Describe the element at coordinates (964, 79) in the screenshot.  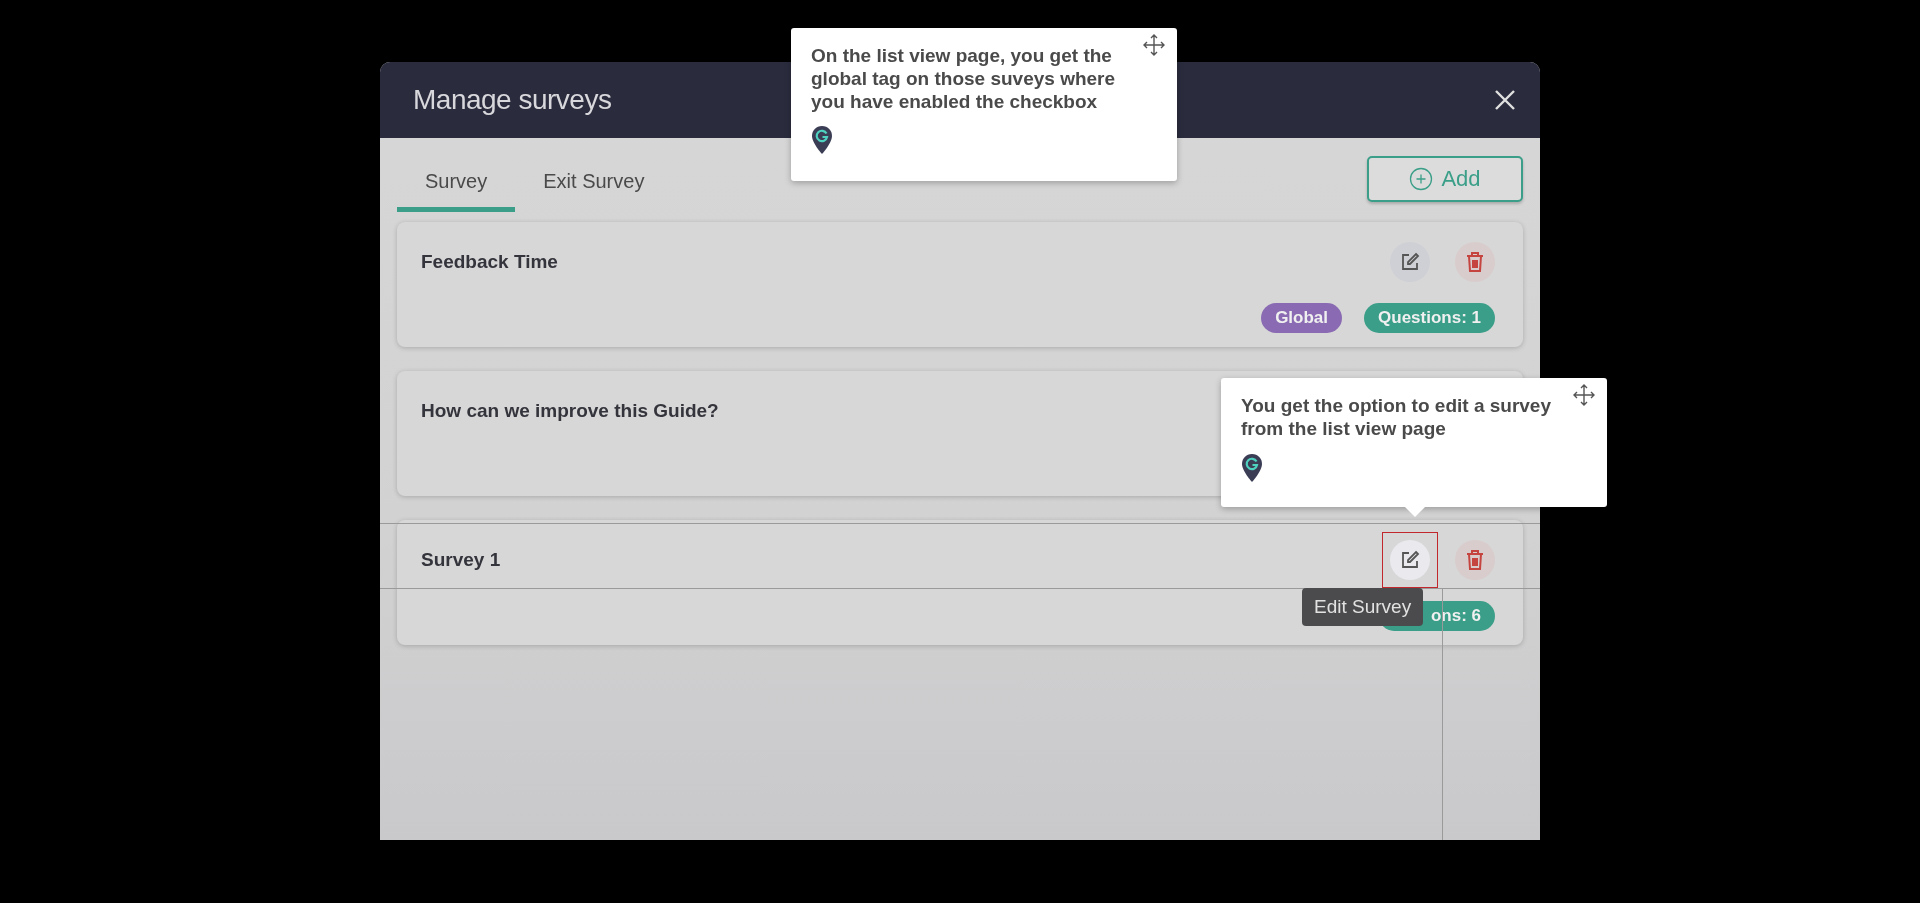
I see `tooltip-text: On the list view page, you get the global tag on those suveys where you have enabled the checkbox` at that location.